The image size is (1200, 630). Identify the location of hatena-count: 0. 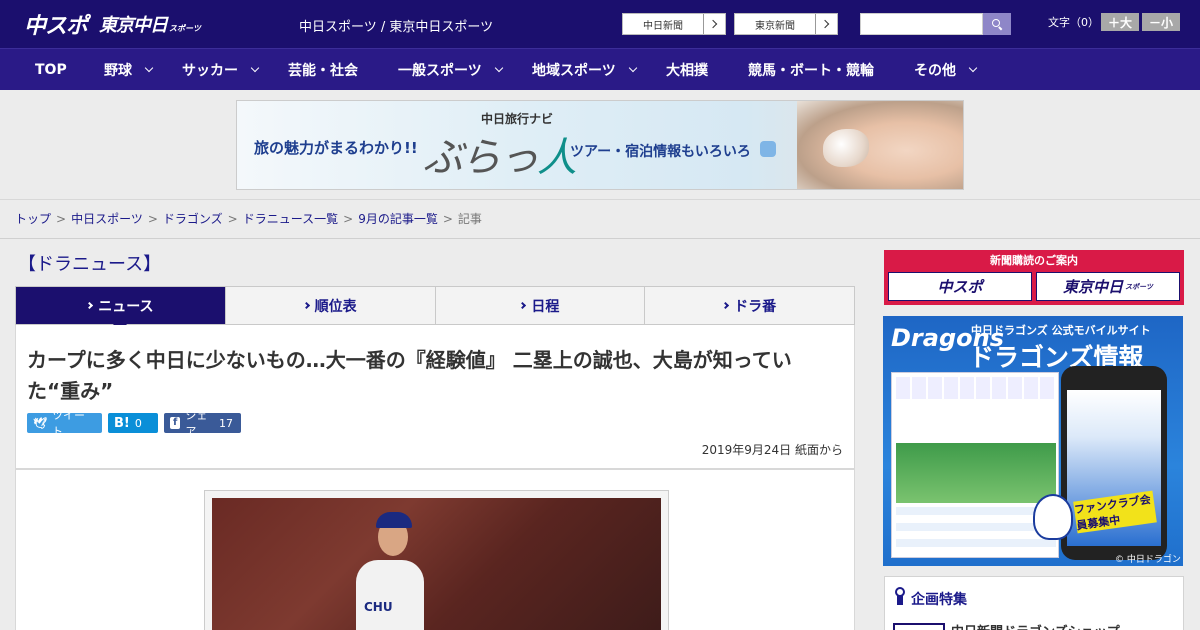
(138, 423).